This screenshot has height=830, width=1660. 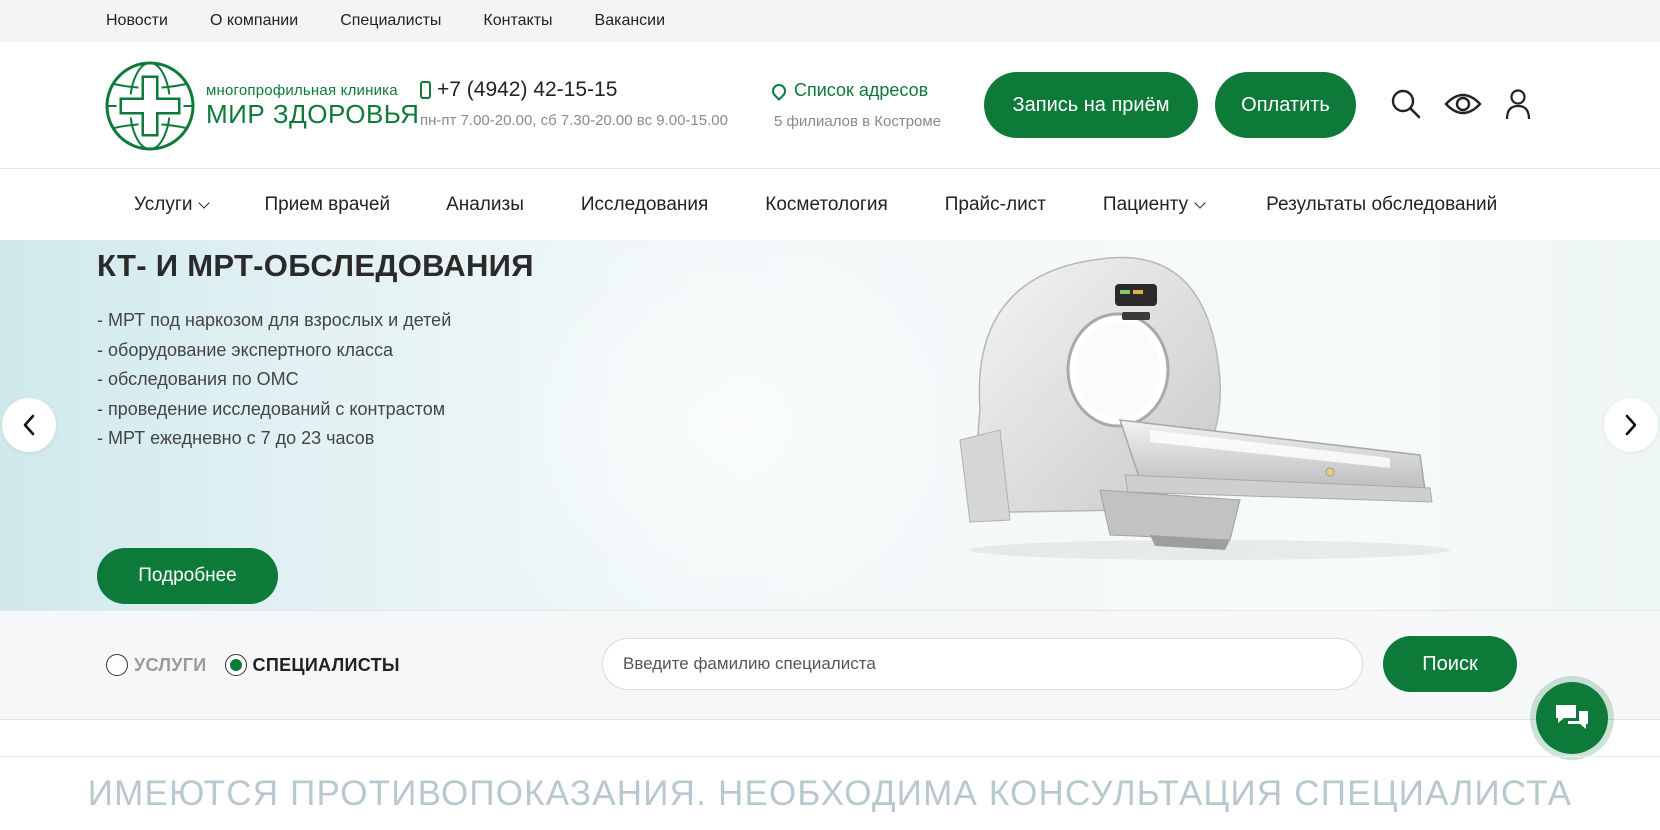 What do you see at coordinates (1145, 204) in the screenshot?
I see `nav-item-label: Пациенту` at bounding box center [1145, 204].